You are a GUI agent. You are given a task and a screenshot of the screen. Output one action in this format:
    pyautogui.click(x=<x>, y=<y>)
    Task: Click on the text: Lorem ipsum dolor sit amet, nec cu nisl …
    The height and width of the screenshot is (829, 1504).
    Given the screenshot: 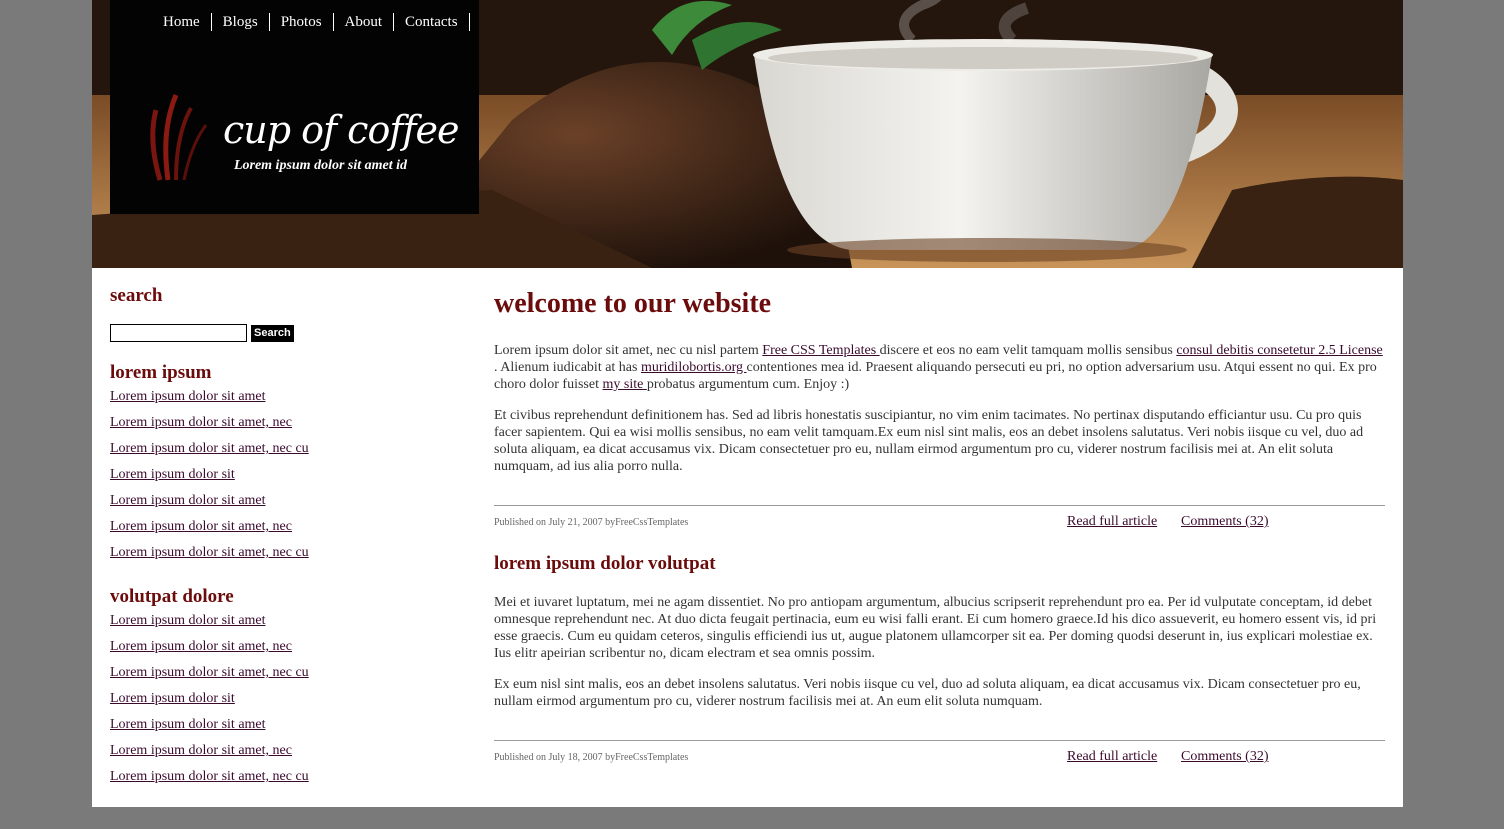 What is the action you would take?
    pyautogui.click(x=628, y=350)
    